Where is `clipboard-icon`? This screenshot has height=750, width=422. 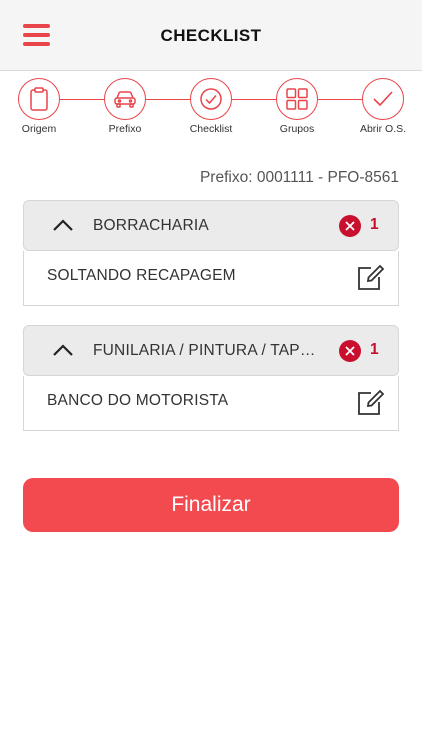 clipboard-icon is located at coordinates (39, 99).